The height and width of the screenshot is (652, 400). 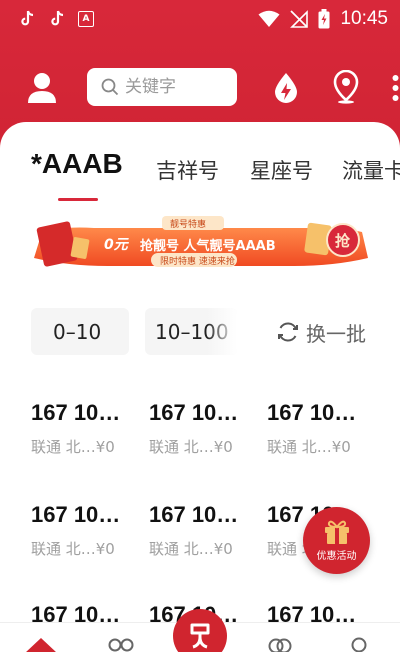 What do you see at coordinates (121, 644) in the screenshot?
I see `nav-category-icon` at bounding box center [121, 644].